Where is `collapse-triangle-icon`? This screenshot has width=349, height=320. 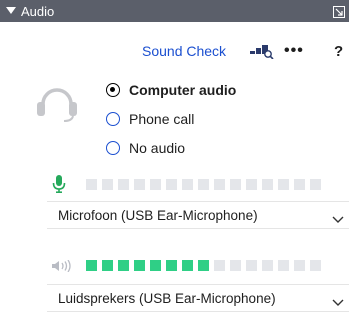 collapse-triangle-icon is located at coordinates (11, 11).